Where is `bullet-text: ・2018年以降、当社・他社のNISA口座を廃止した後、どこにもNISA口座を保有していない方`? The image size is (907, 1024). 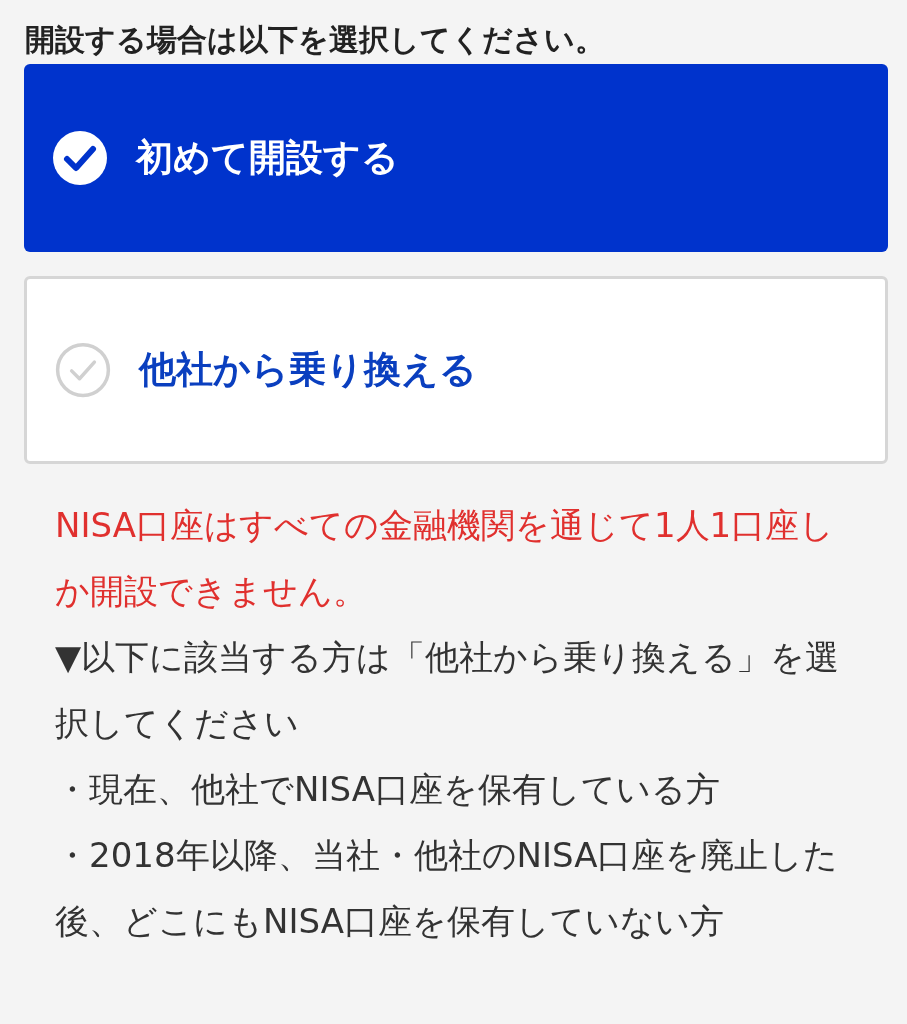
bullet-text: ・2018年以降、当社・他社のNISA口座を廃止した後、どこにもNISA口座を保有していない方 is located at coordinates (447, 888).